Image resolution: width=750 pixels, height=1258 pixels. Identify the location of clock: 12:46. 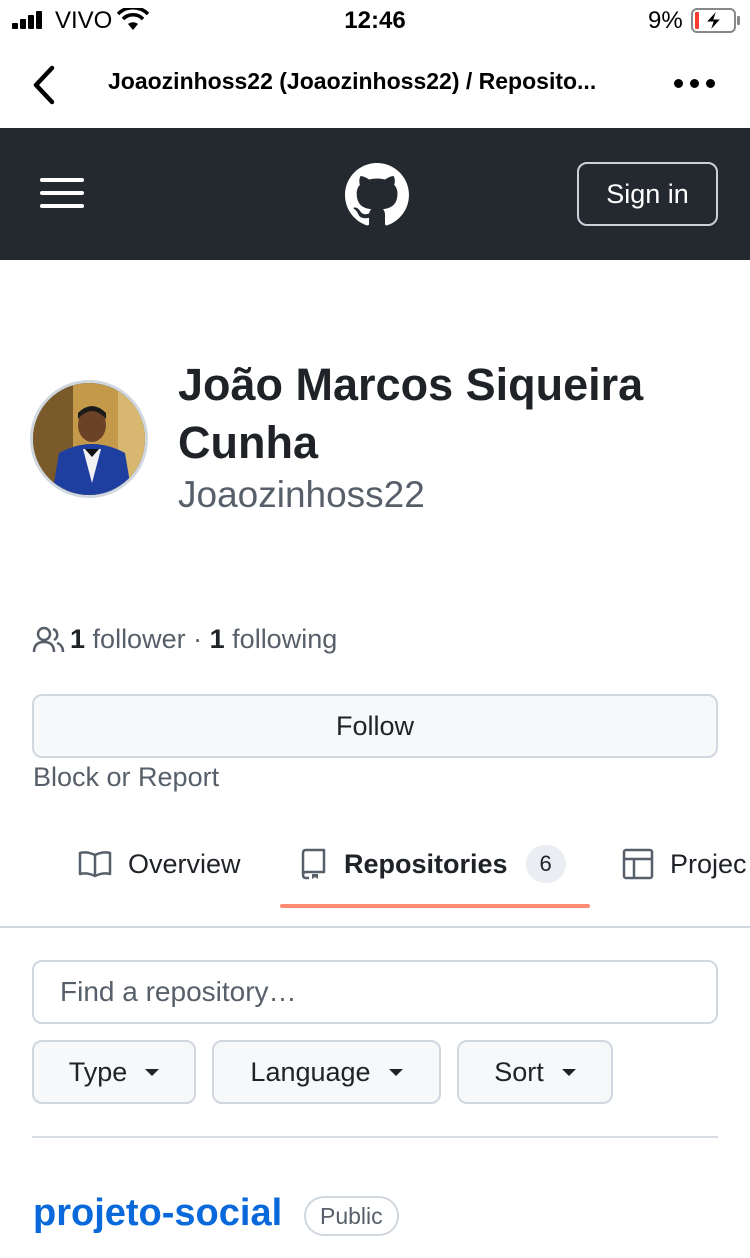
(375, 20).